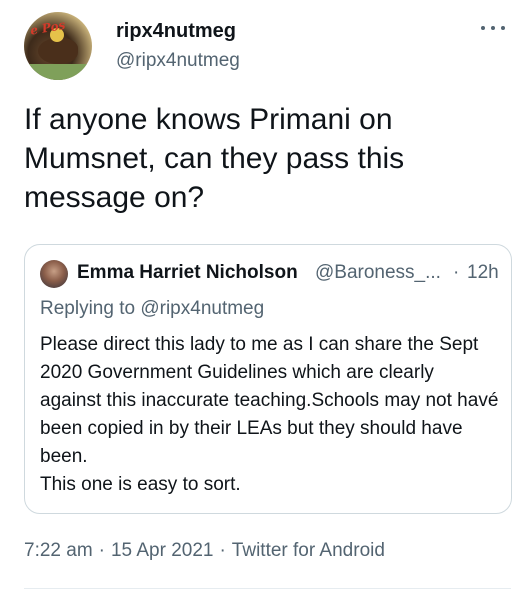  What do you see at coordinates (88, 308) in the screenshot?
I see `replying-prefix: Replying to` at bounding box center [88, 308].